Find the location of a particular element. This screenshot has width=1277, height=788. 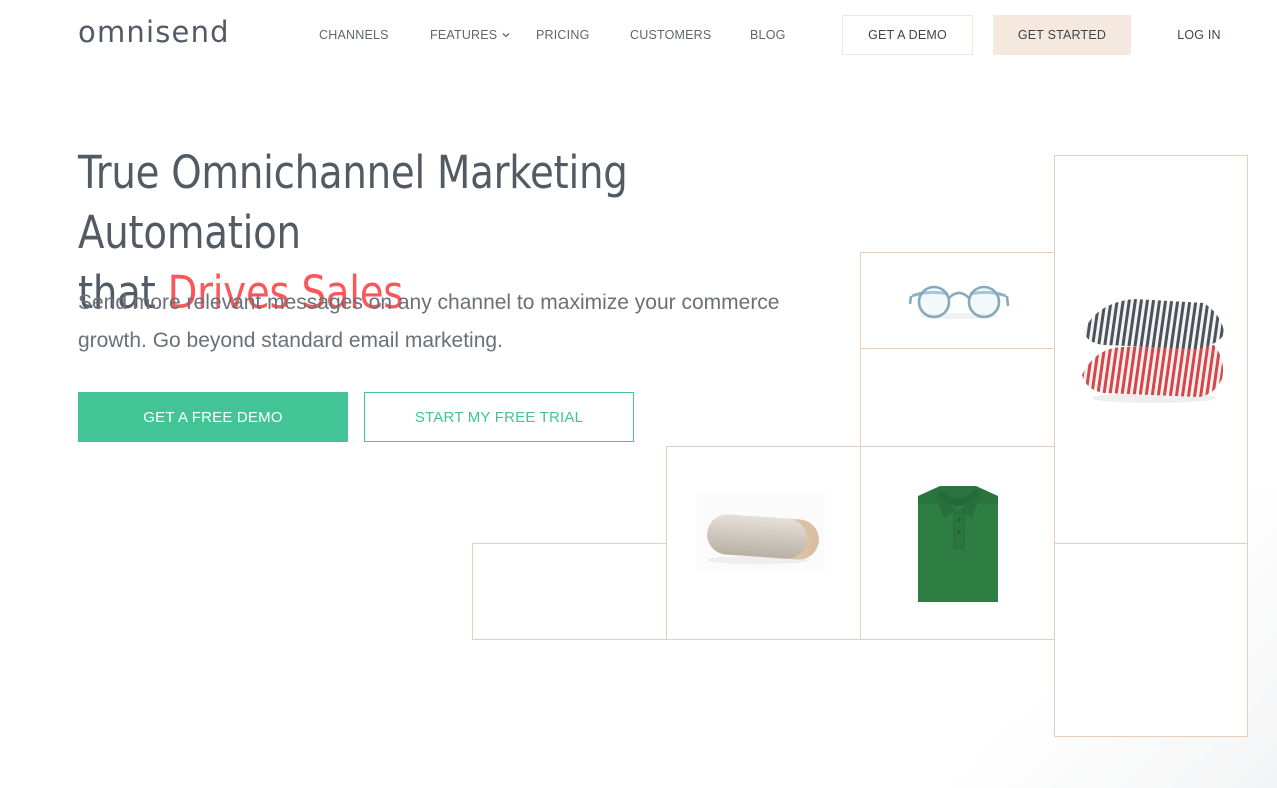

nav-channels: CHANNELS is located at coordinates (354, 35).